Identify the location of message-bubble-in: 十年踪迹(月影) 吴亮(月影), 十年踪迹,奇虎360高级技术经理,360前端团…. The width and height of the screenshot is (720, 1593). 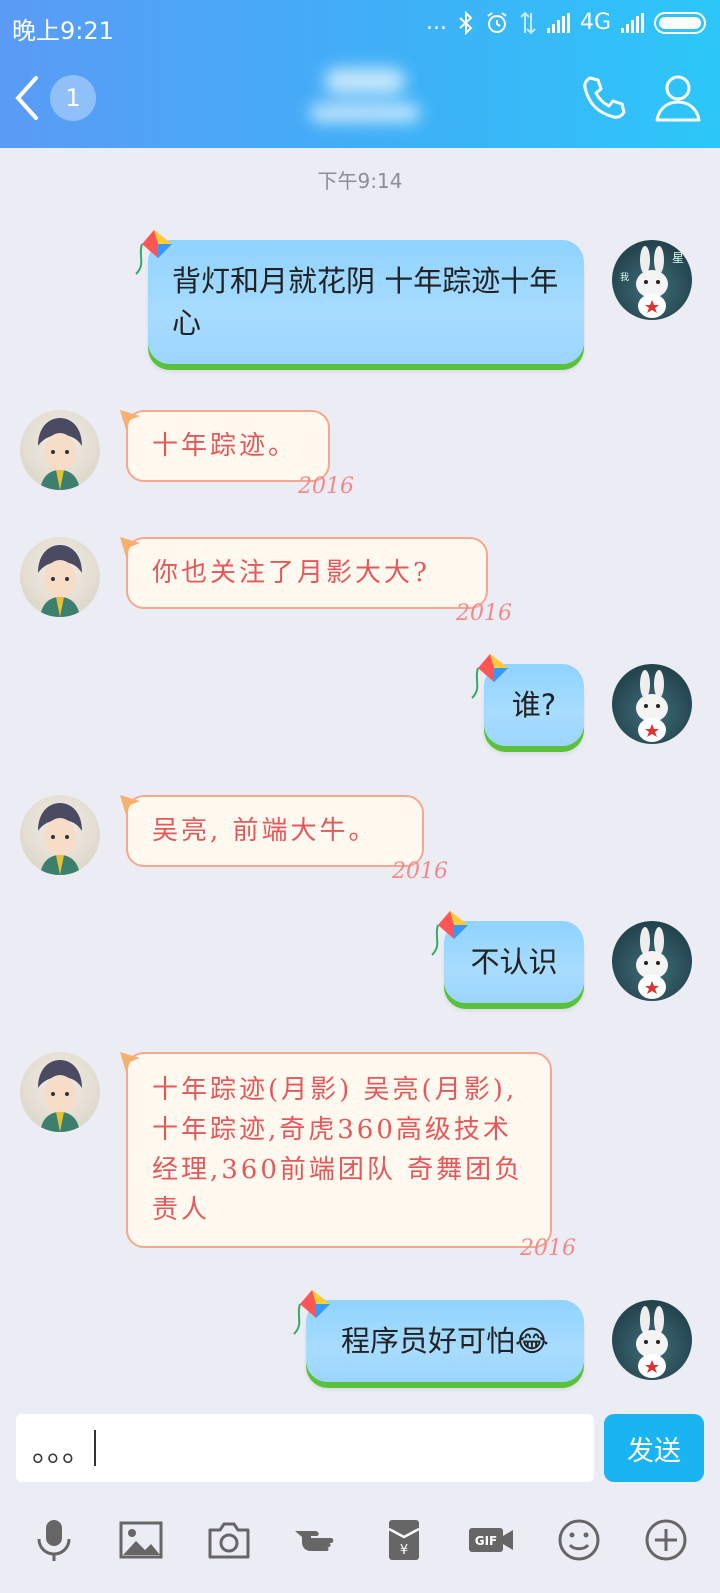
(339, 1150).